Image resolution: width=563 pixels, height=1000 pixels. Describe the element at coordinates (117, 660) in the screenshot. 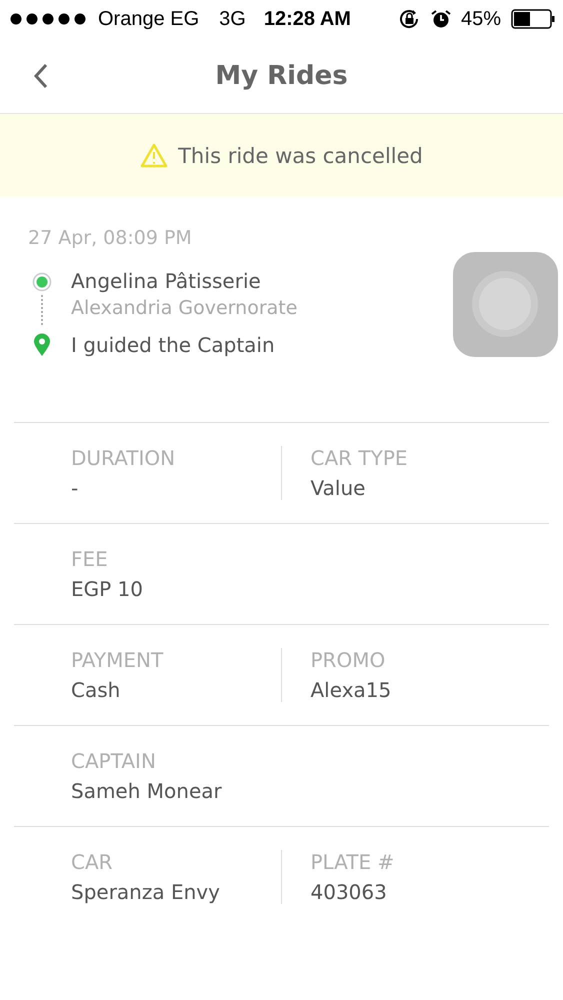

I see `detail-label: PAYMENT` at that location.